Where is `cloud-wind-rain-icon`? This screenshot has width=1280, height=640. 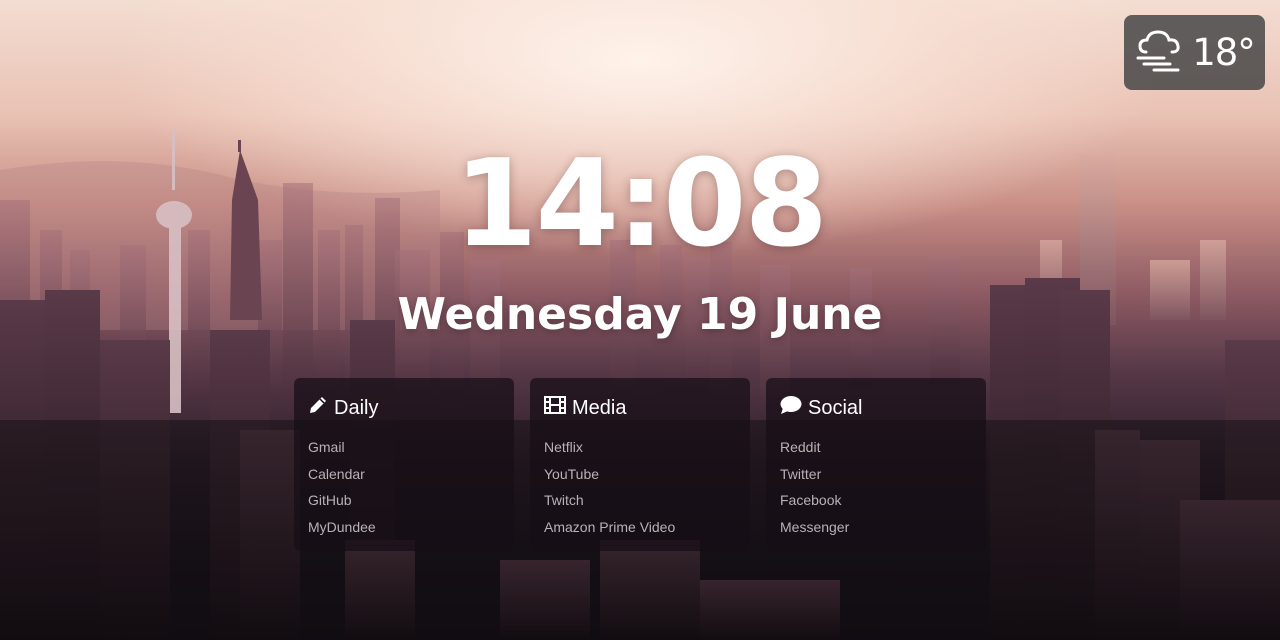
cloud-wind-rain-icon is located at coordinates (1159, 52).